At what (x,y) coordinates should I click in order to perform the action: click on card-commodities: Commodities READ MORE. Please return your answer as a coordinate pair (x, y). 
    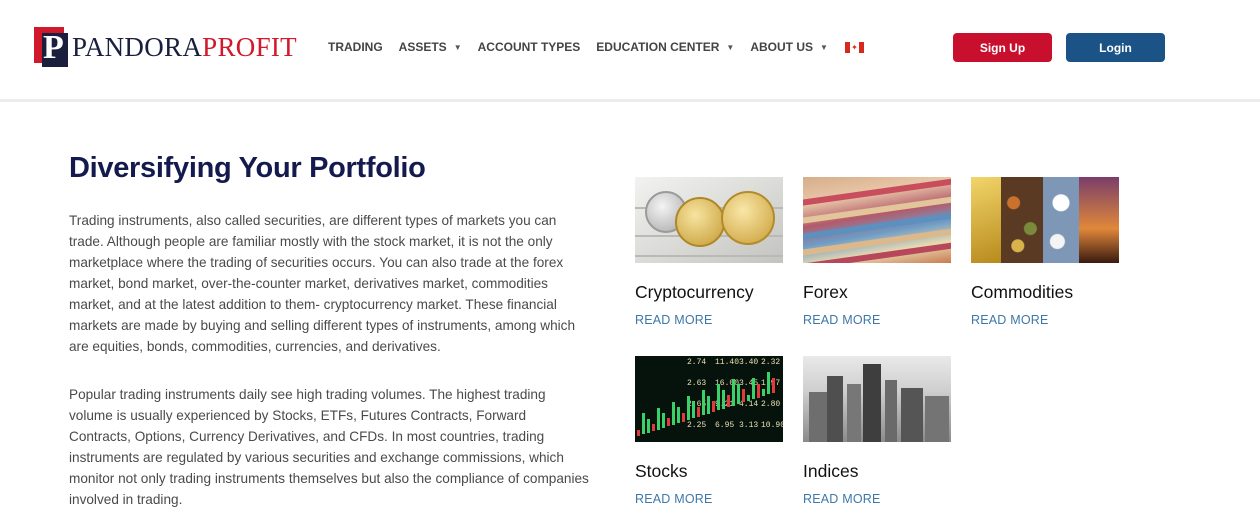
    Looking at the image, I should click on (1045, 252).